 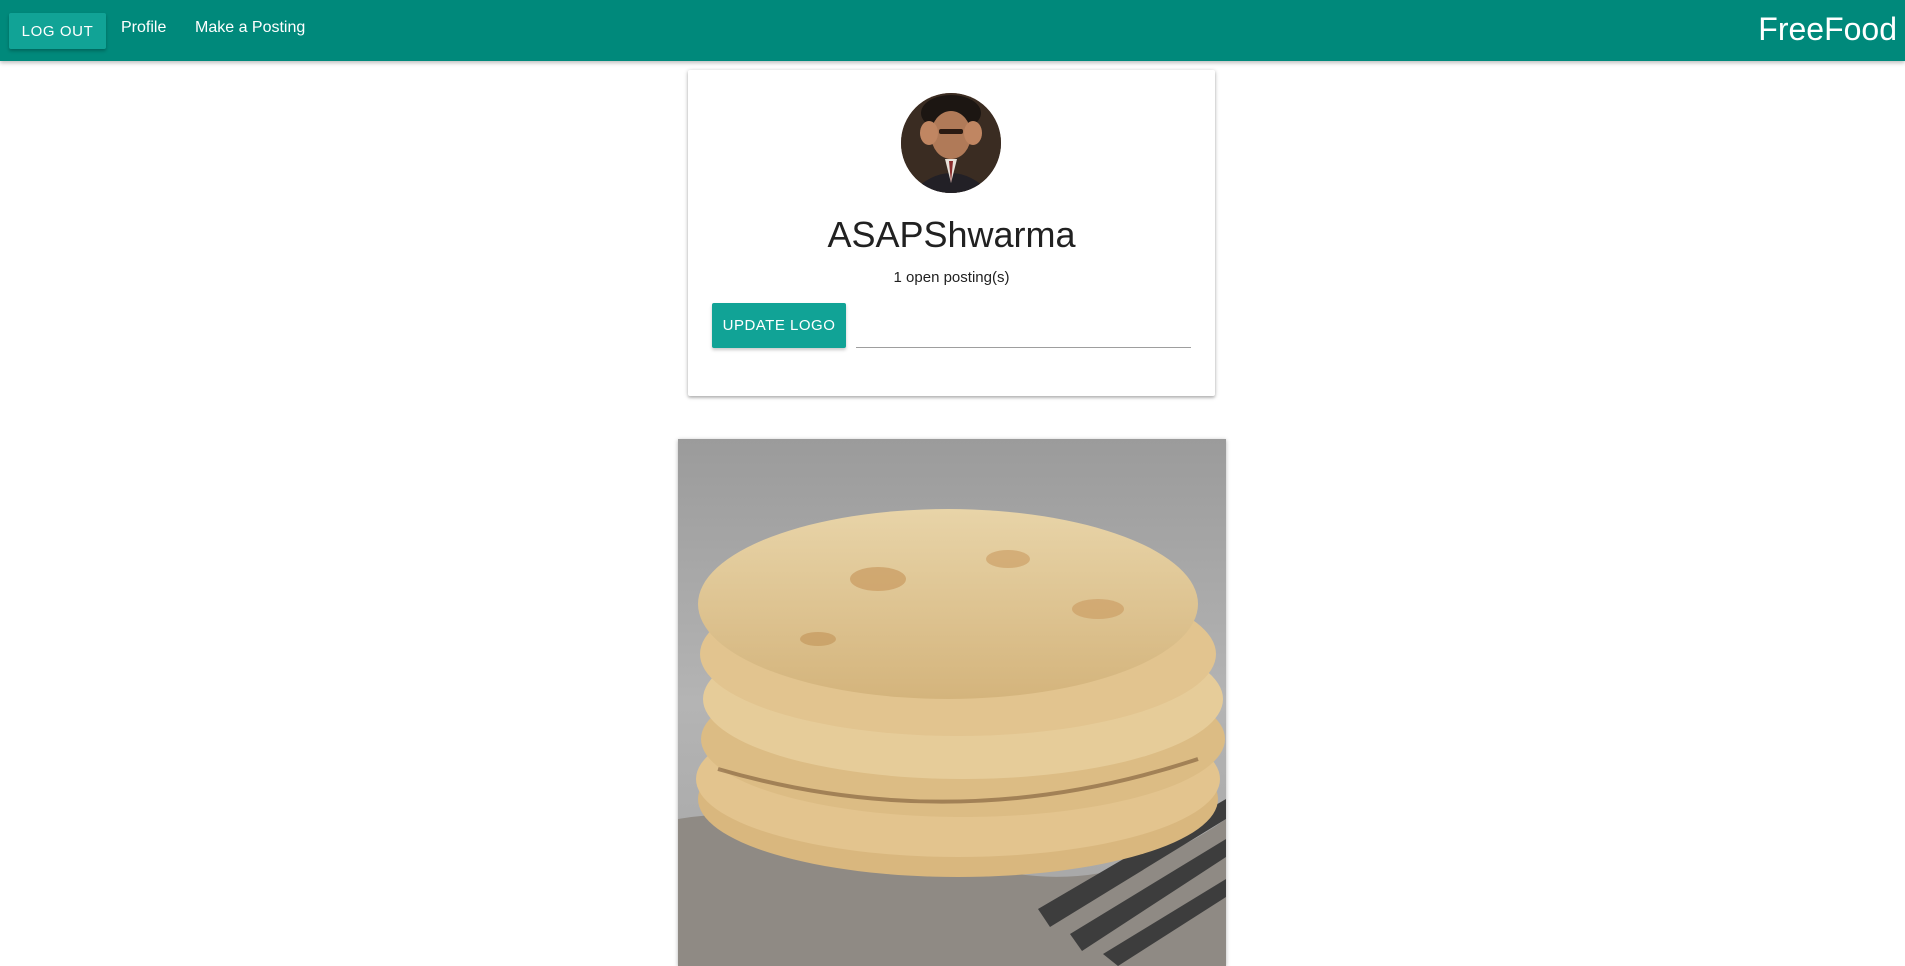 I want to click on profile-username: ASAPShwarma, so click(x=951, y=234).